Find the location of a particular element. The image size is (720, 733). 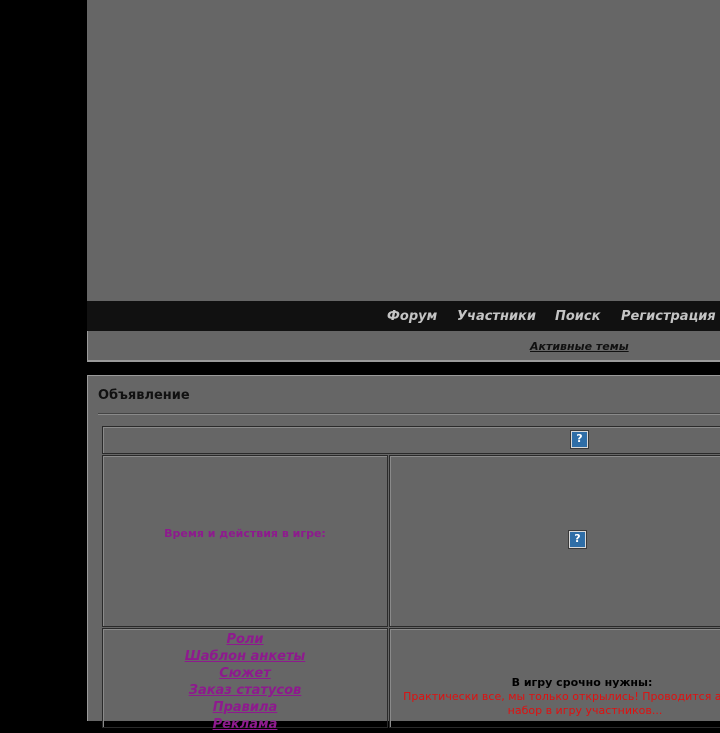

menu-item-rules: Правила is located at coordinates (245, 707).